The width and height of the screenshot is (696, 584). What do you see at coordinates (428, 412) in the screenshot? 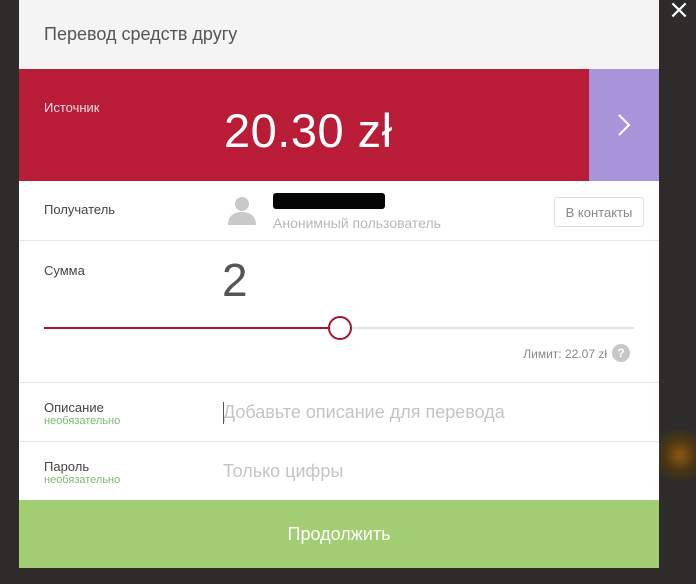
I see `description-input` at bounding box center [428, 412].